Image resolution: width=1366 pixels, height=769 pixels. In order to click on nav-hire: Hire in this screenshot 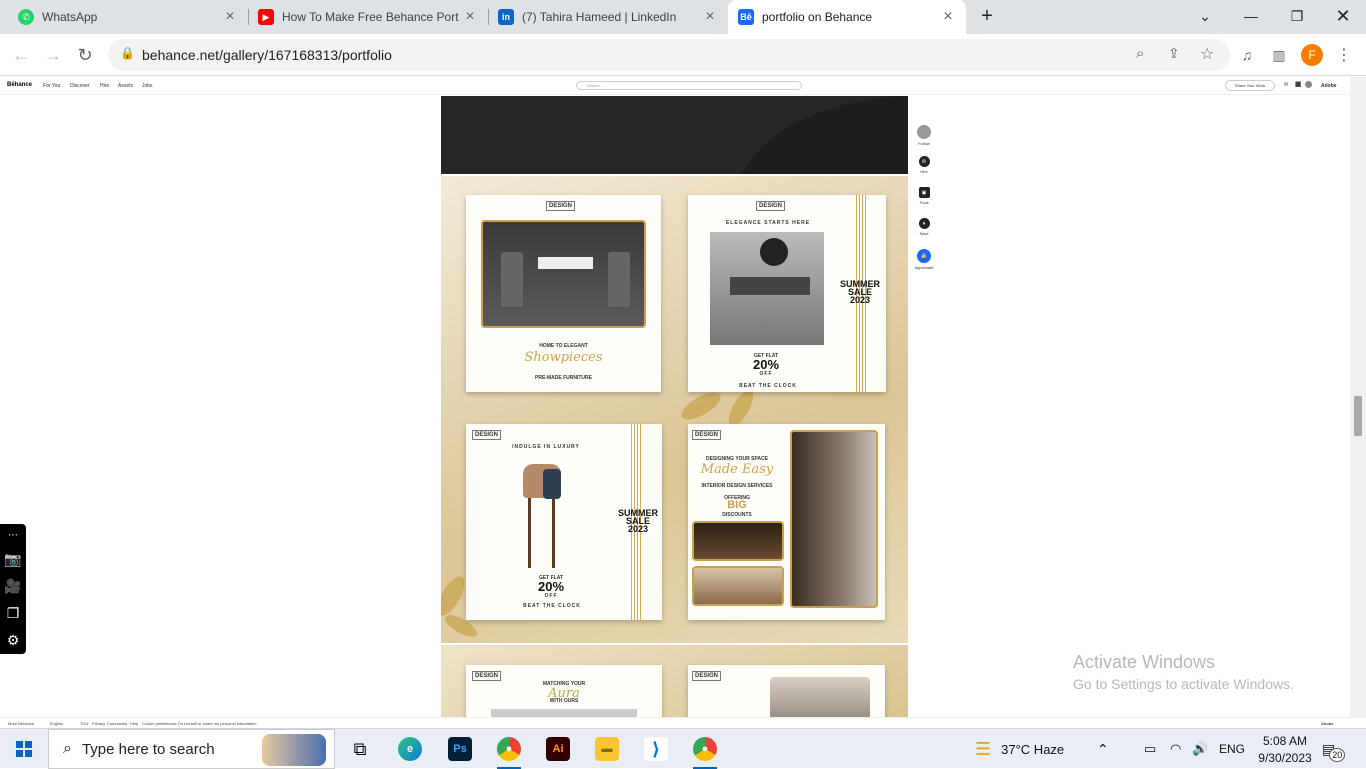, I will do `click(104, 86)`.